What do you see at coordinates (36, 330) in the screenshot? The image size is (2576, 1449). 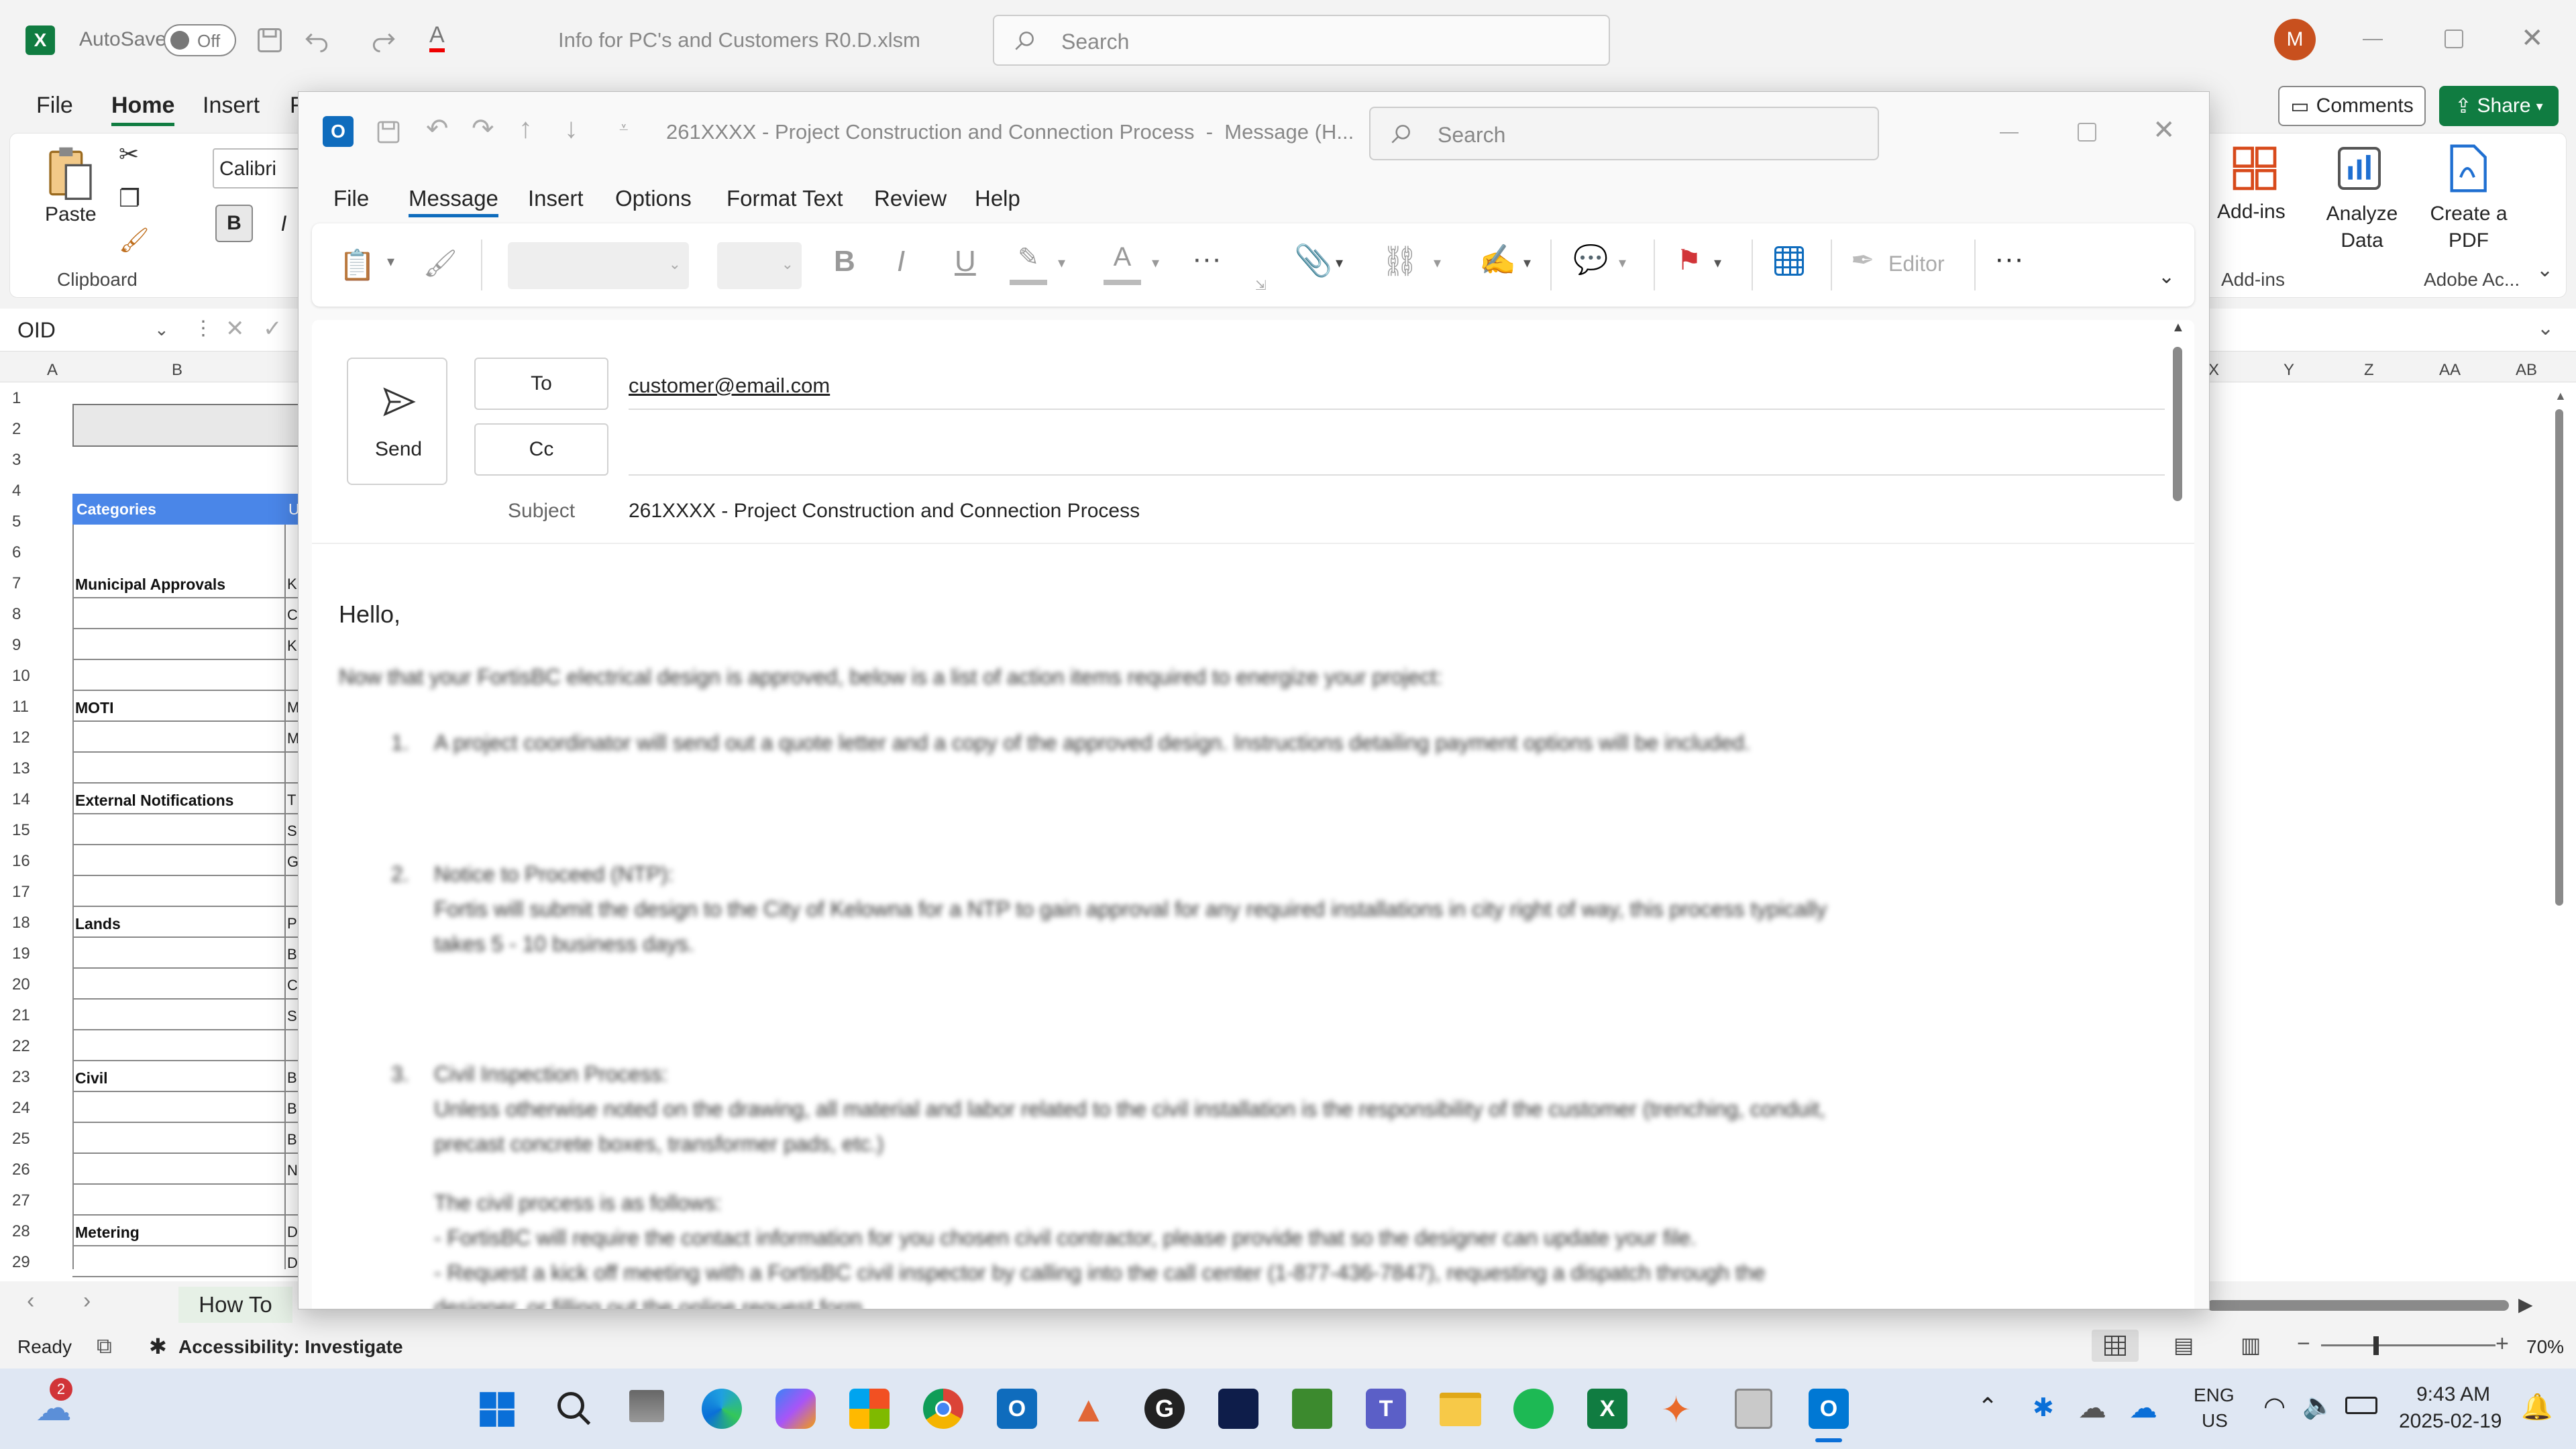 I see `name-box: OID` at bounding box center [36, 330].